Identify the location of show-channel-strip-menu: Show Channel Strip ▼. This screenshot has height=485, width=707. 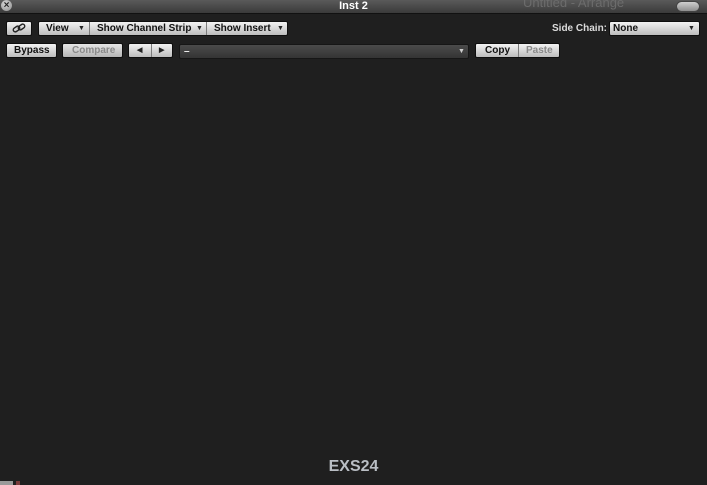
(148, 28).